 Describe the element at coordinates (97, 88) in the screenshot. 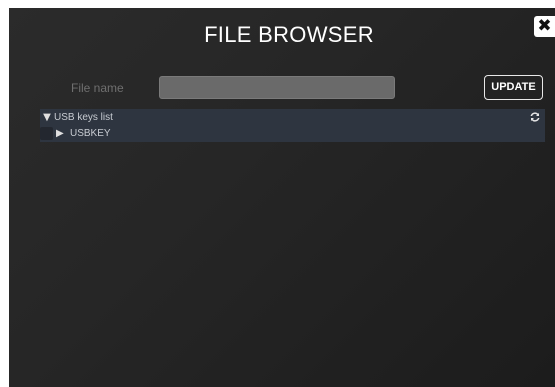

I see `filename-label: File name` at that location.